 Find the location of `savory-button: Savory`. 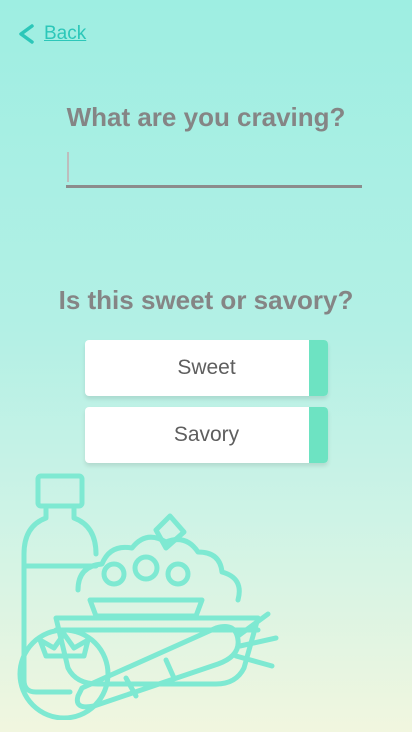

savory-button: Savory is located at coordinates (206, 435).